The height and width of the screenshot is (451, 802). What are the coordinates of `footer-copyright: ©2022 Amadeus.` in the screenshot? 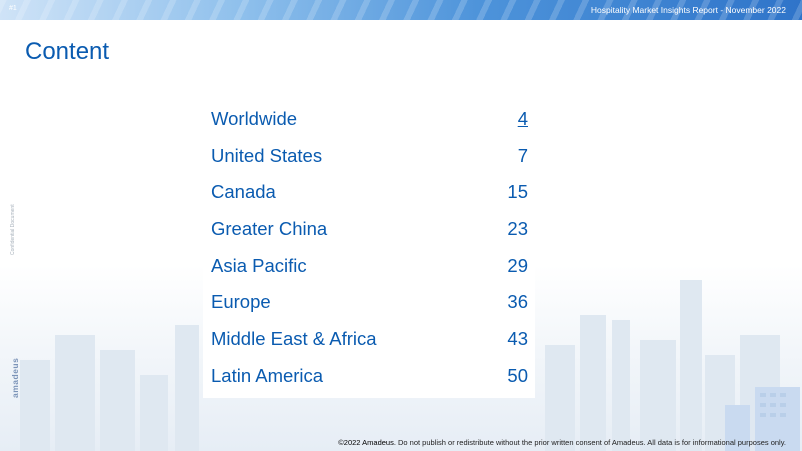 It's located at (367, 442).